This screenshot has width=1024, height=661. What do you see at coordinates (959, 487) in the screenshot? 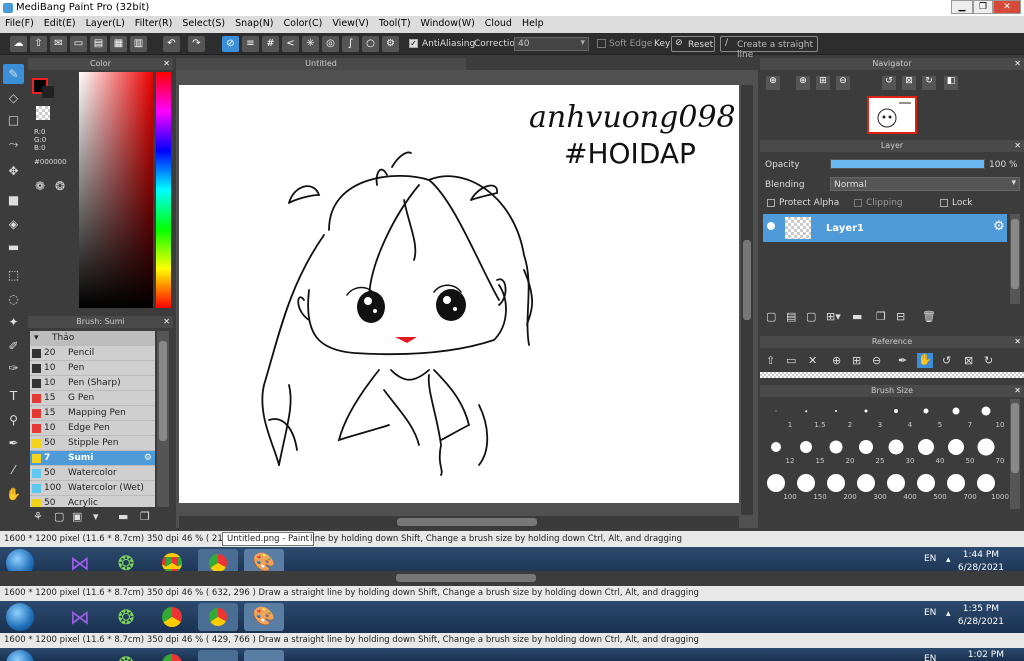
I see `brush-size-option: 700` at bounding box center [959, 487].